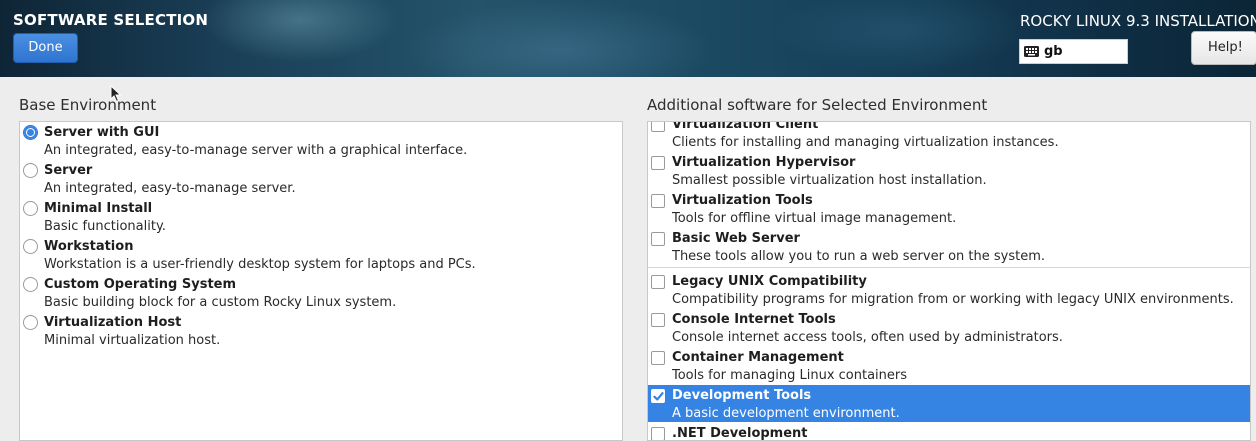 This screenshot has width=1256, height=441. What do you see at coordinates (89, 246) in the screenshot?
I see `item-title: Workstation` at bounding box center [89, 246].